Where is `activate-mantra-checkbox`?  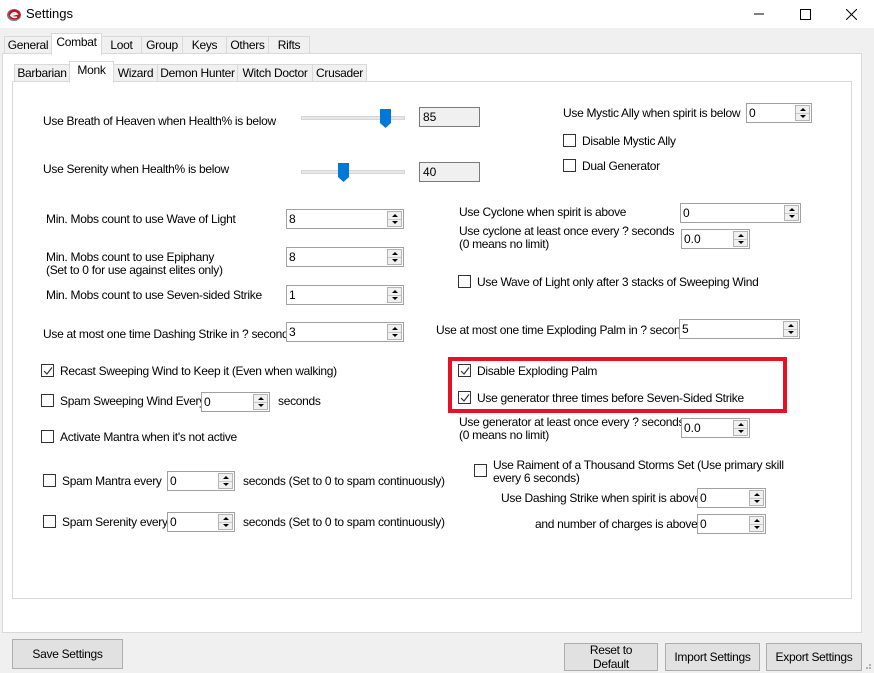 activate-mantra-checkbox is located at coordinates (47, 436).